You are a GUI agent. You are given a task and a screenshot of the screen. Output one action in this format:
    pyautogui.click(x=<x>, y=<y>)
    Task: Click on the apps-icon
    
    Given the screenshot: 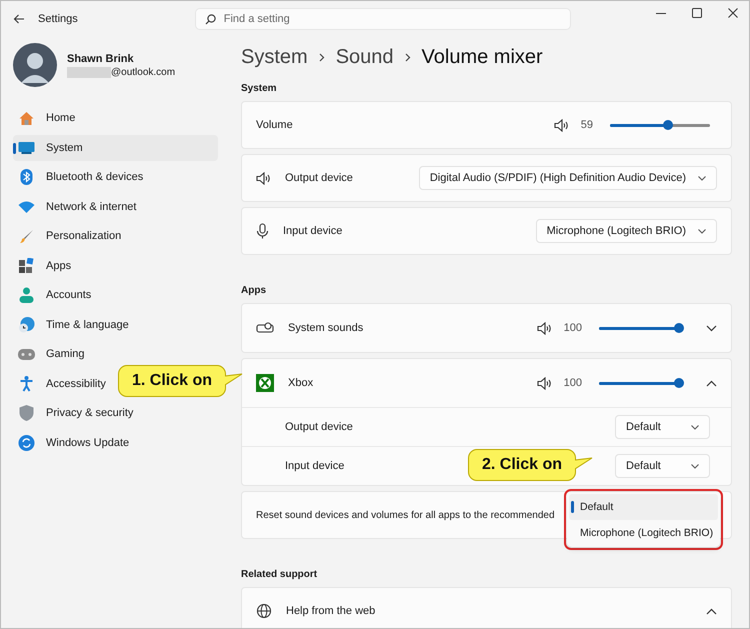 What is the action you would take?
    pyautogui.click(x=26, y=266)
    